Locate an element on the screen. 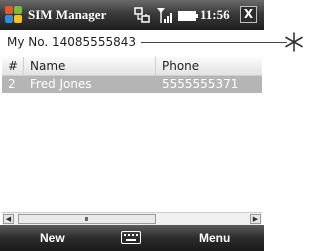 The image size is (320, 251). column-header-phone: Phone is located at coordinates (209, 66).